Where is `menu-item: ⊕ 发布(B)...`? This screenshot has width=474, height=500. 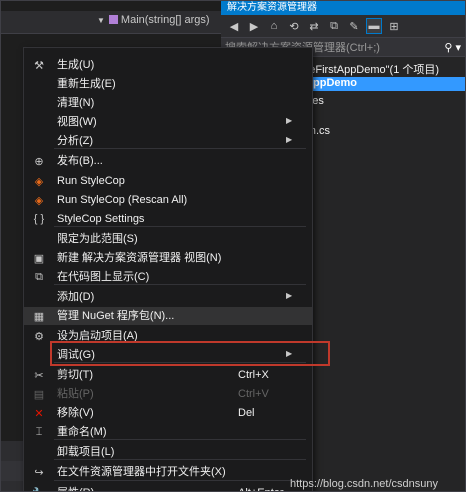 menu-item: ⊕ 发布(B)... is located at coordinates (168, 161).